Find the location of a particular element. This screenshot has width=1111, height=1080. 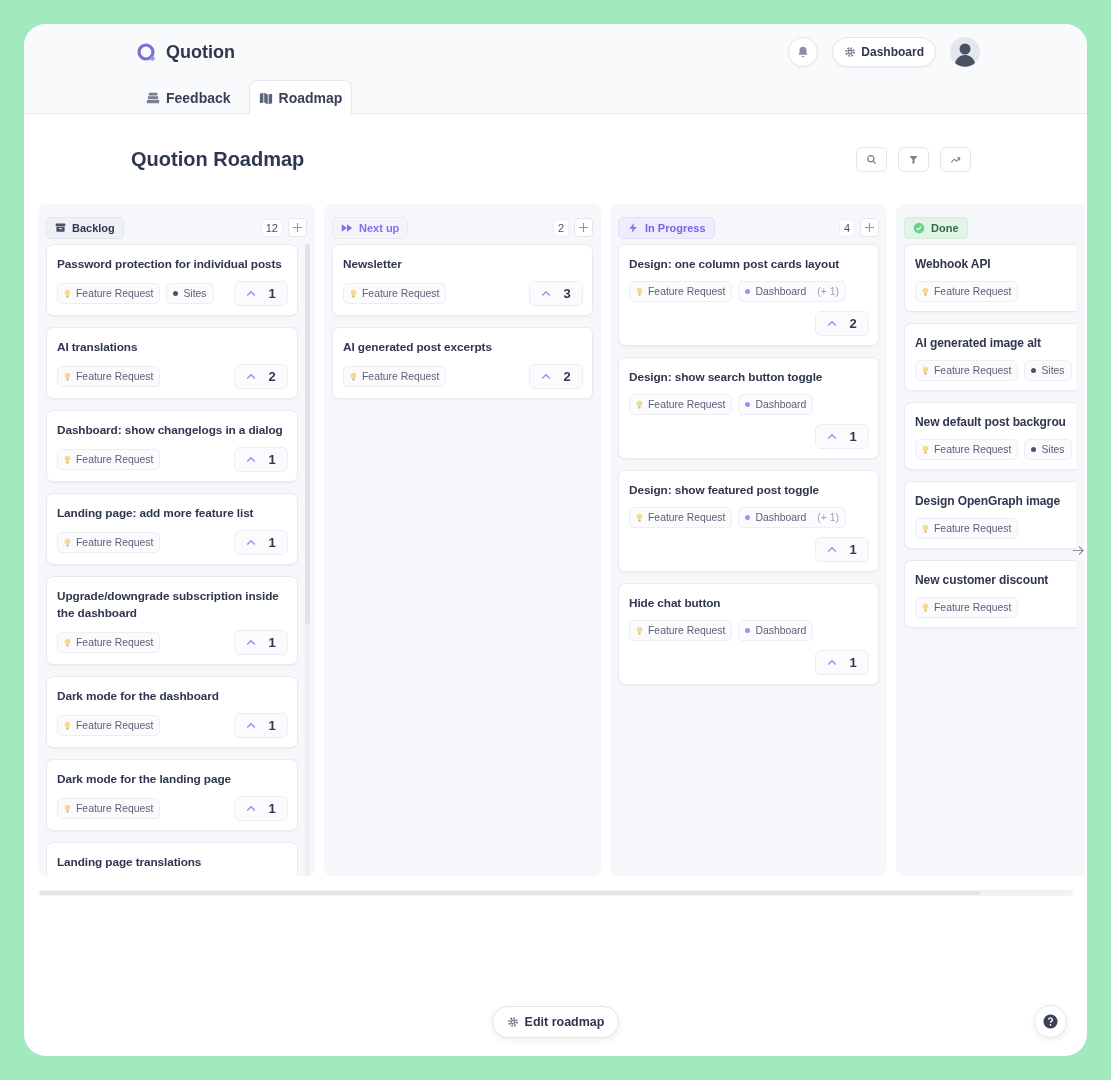

roadmap-card: Dark mode for the landing page Feature Request 1 is located at coordinates (172, 795).